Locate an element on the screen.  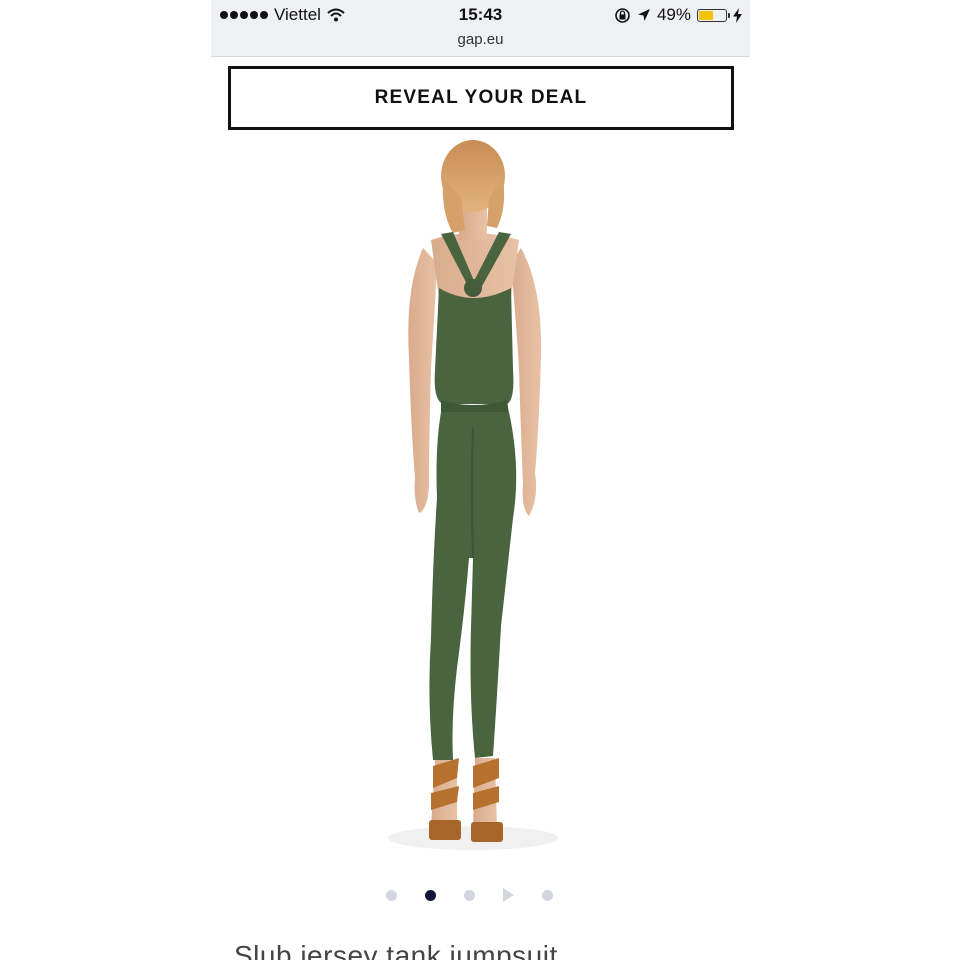
carousel-dot-active is located at coordinates (430, 895).